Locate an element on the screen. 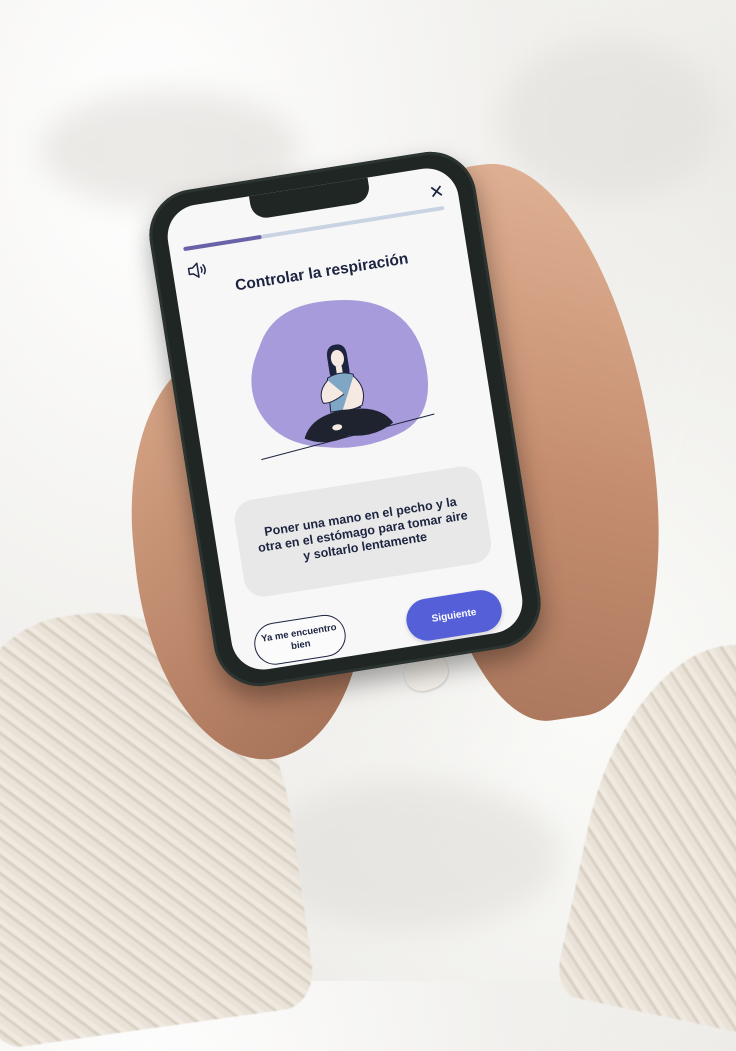 This screenshot has width=736, height=1051. progress-fill is located at coordinates (222, 243).